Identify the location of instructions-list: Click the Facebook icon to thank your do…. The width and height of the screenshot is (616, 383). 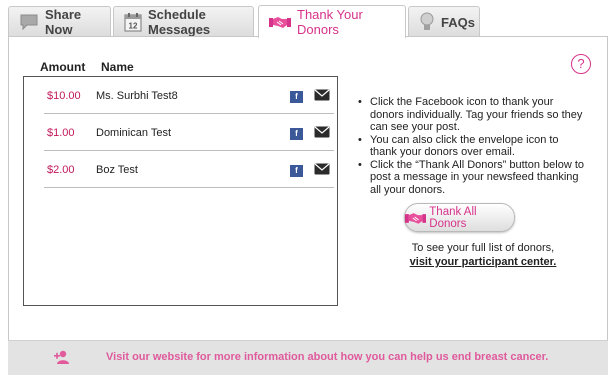
(473, 146).